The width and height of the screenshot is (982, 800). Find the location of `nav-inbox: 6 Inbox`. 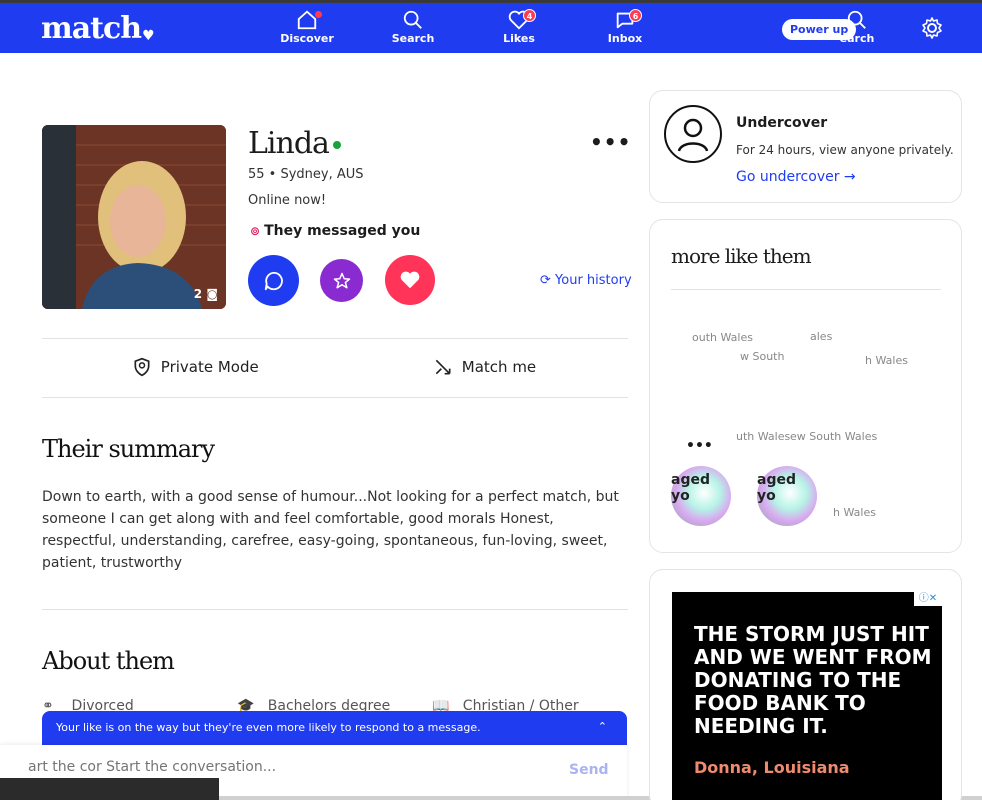

nav-inbox: 6 Inbox is located at coordinates (625, 27).